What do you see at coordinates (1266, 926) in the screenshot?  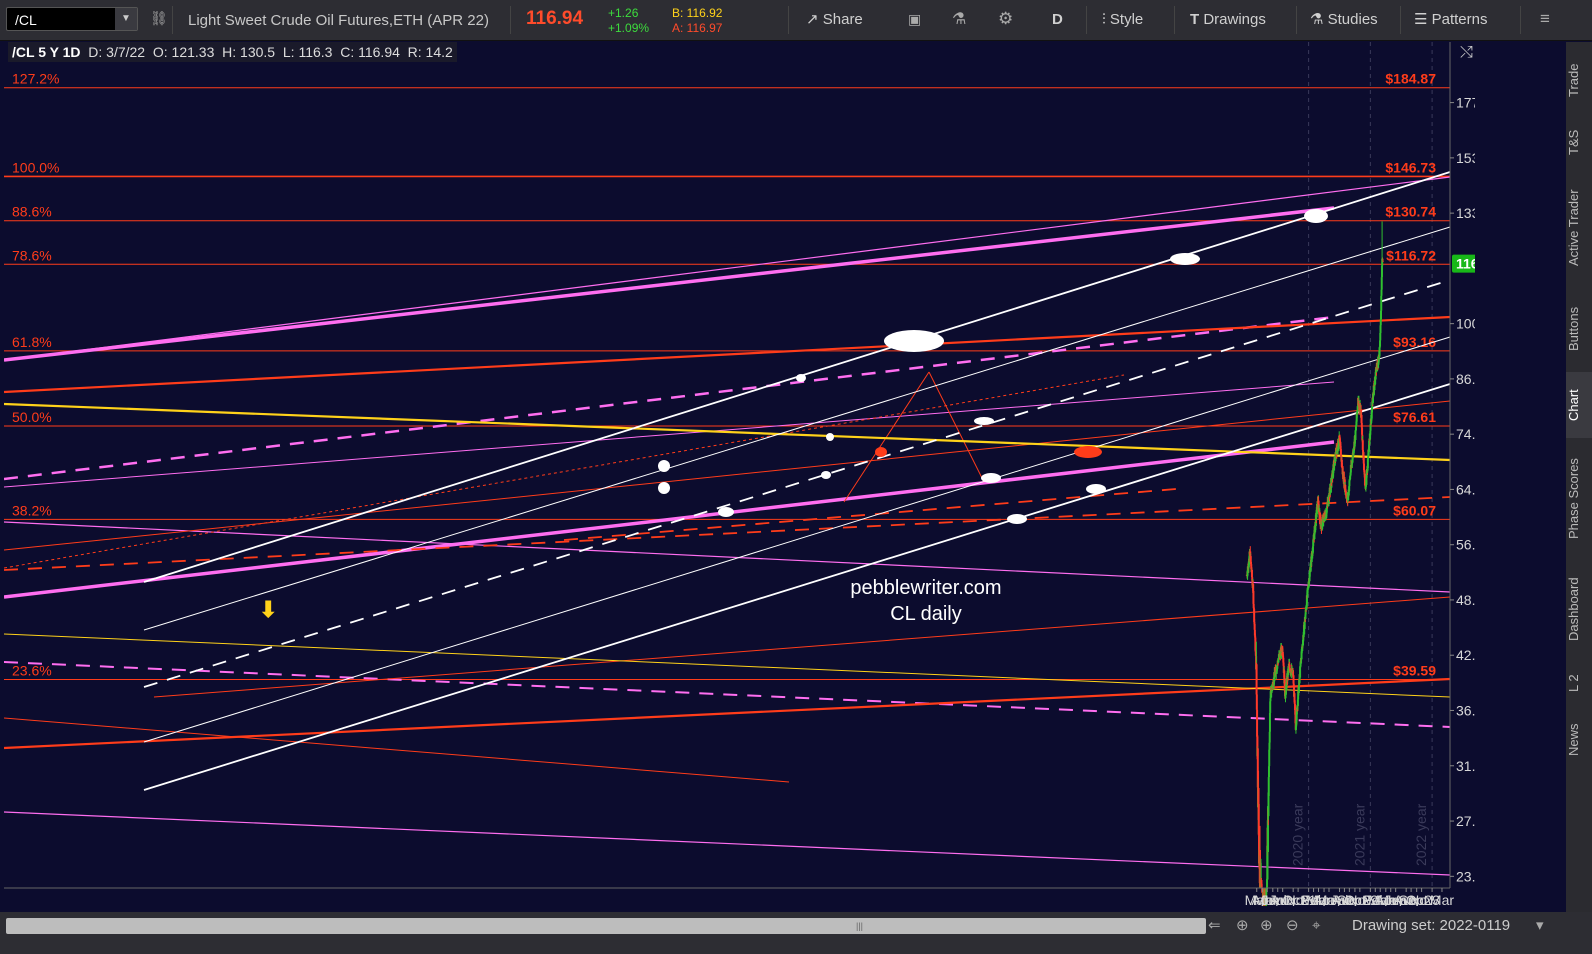 I see `zoom-in-icon: ⊕` at bounding box center [1266, 926].